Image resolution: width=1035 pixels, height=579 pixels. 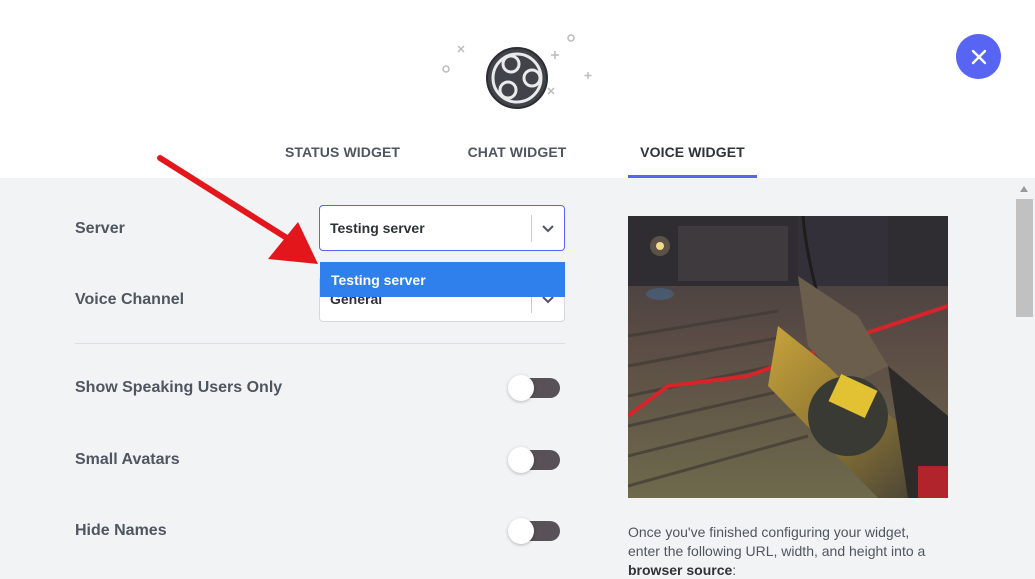 I want to click on obs-logo-icon, so click(x=517, y=72).